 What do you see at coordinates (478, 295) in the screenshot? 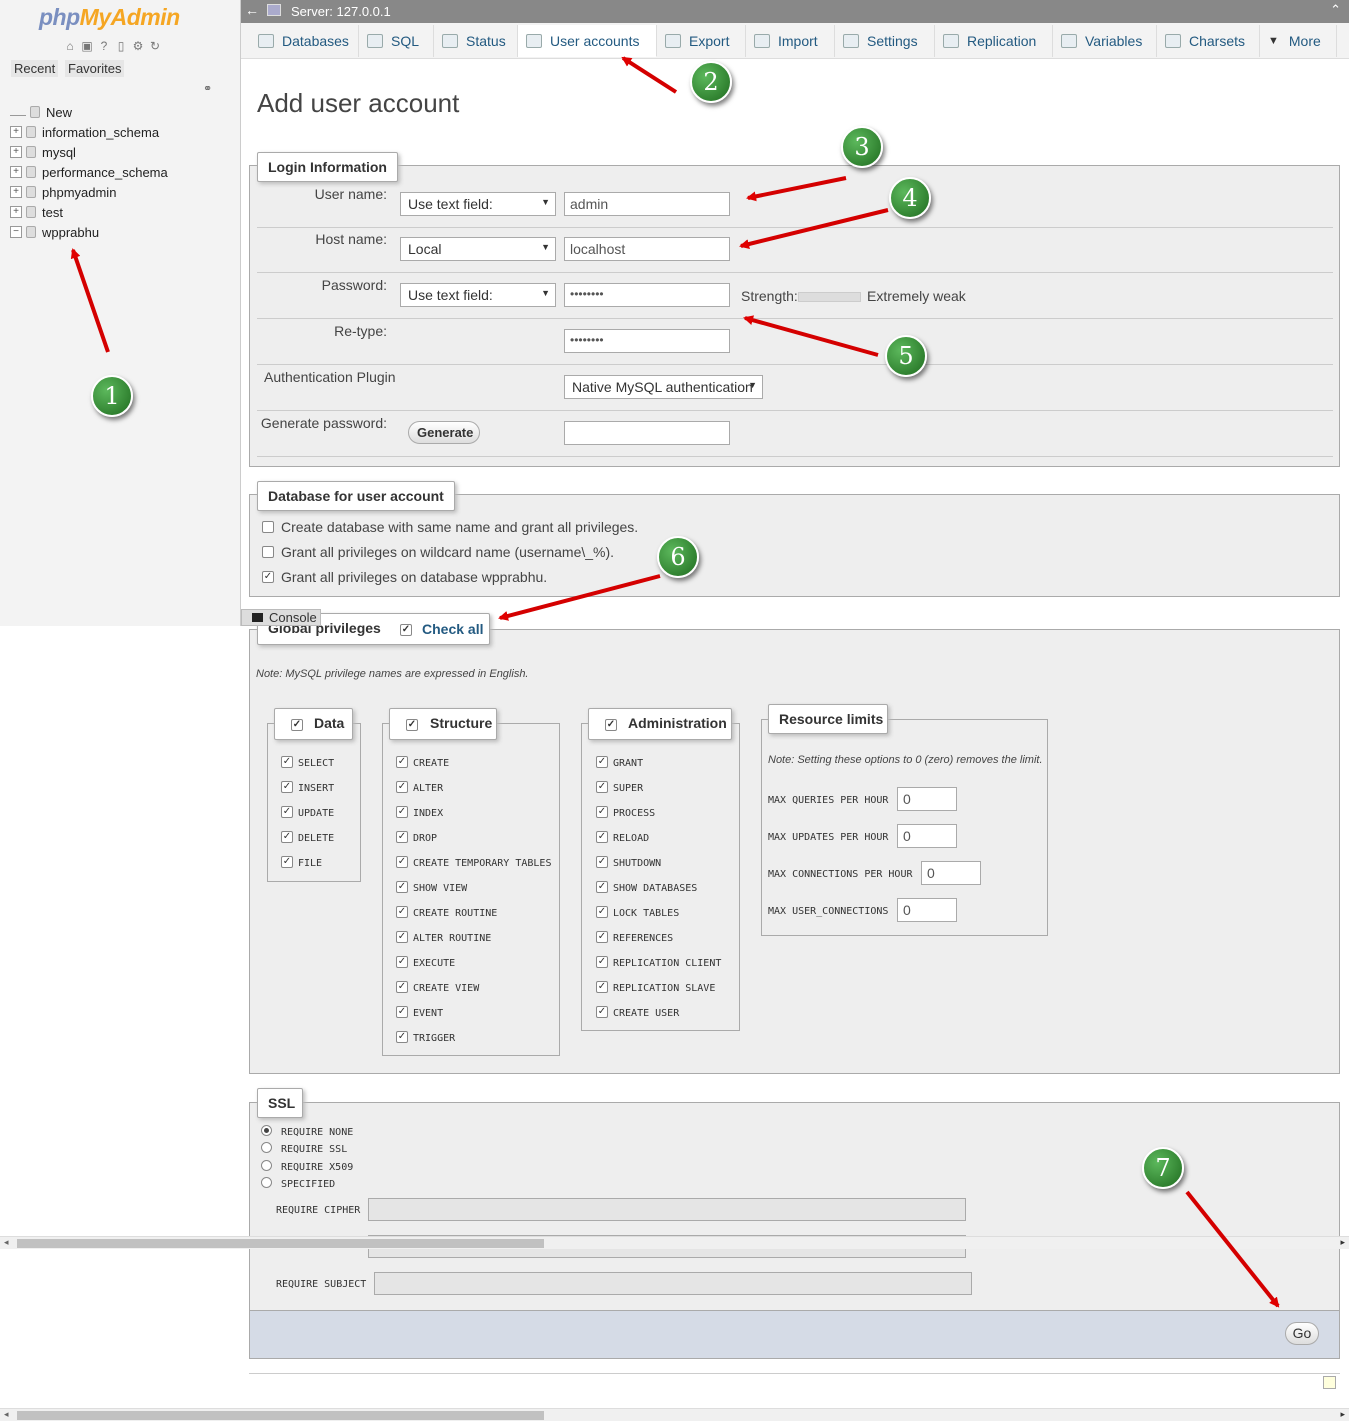
I see `password-type-select: Use text field:` at bounding box center [478, 295].